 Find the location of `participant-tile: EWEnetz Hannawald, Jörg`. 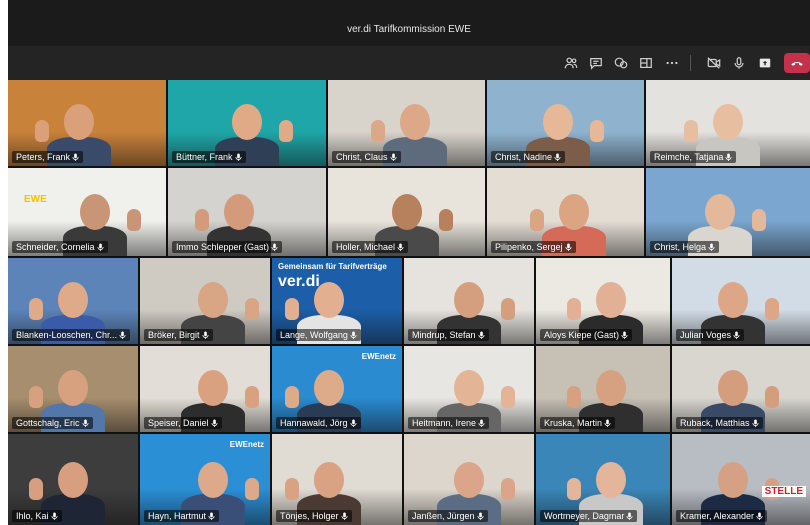

participant-tile: EWEnetz Hannawald, Jörg is located at coordinates (337, 389).